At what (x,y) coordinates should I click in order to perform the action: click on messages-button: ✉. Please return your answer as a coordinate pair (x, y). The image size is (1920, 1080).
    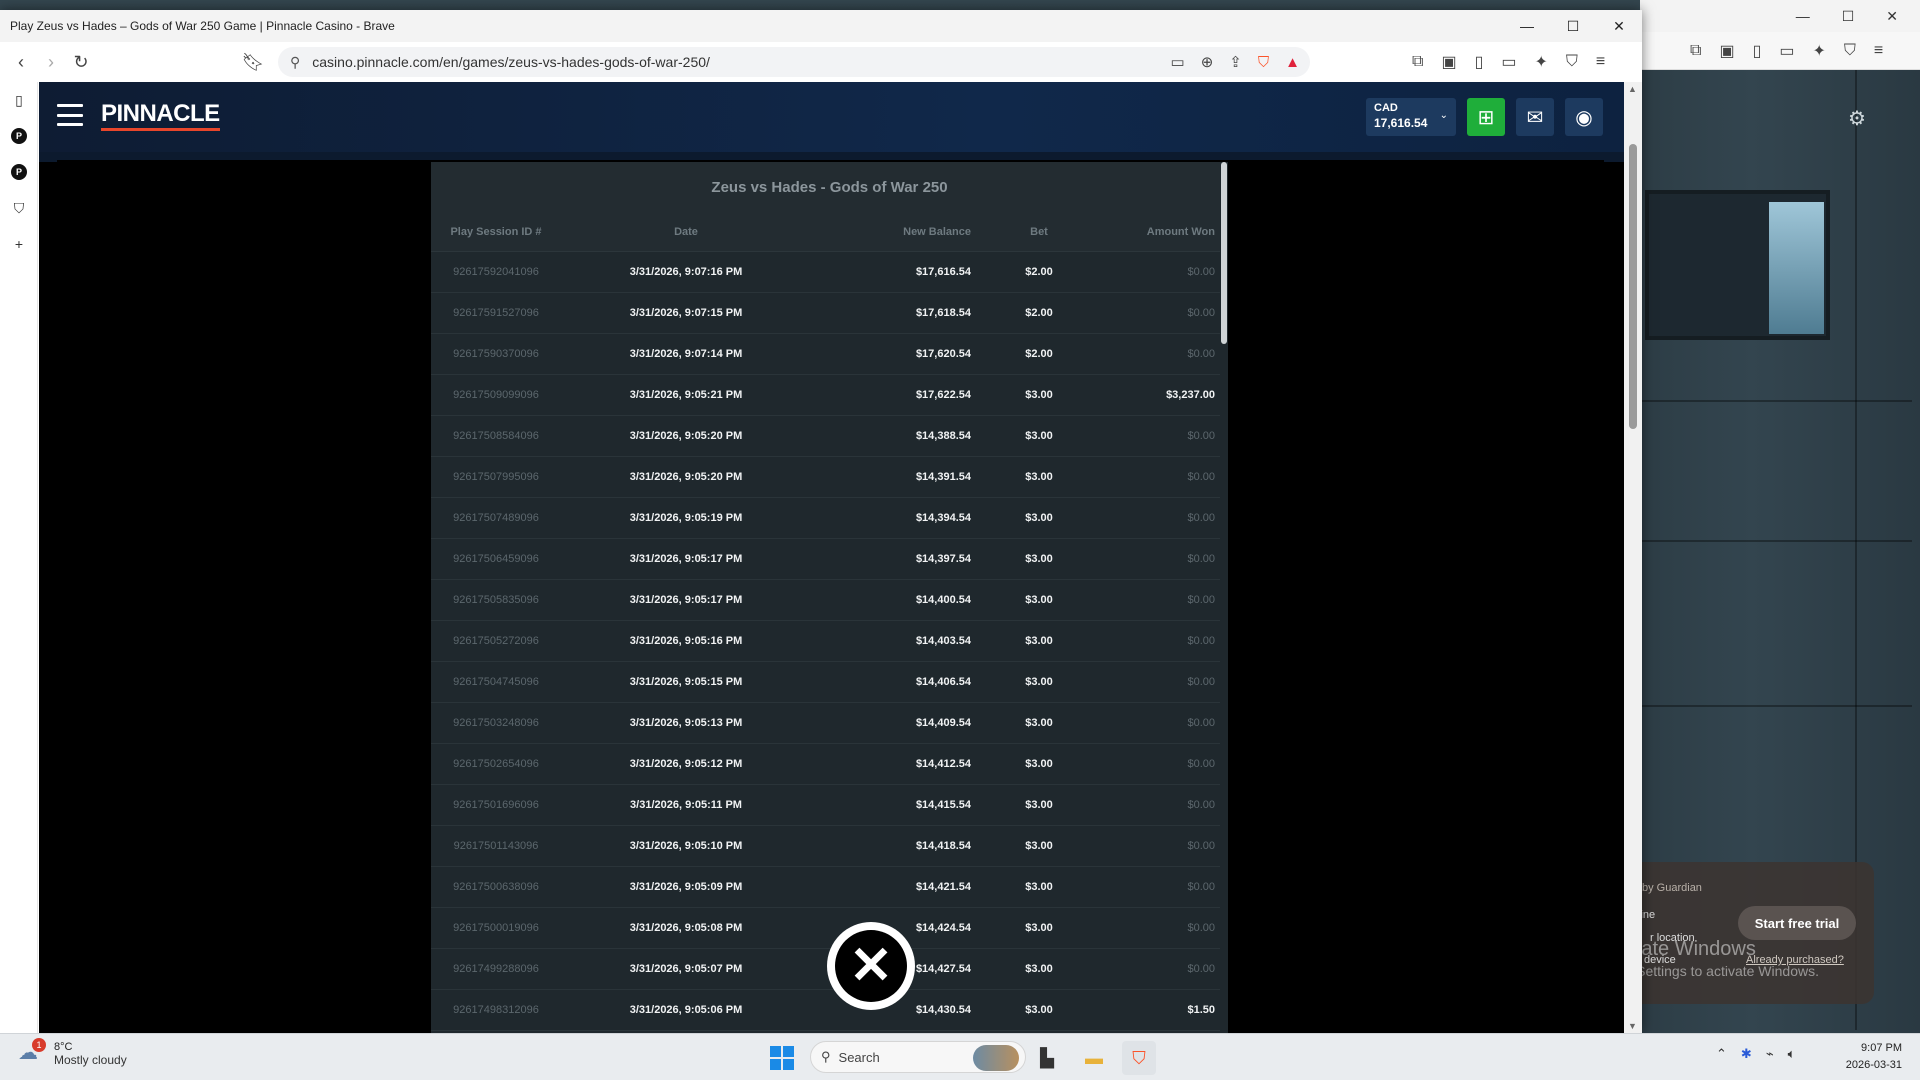
    Looking at the image, I should click on (1535, 117).